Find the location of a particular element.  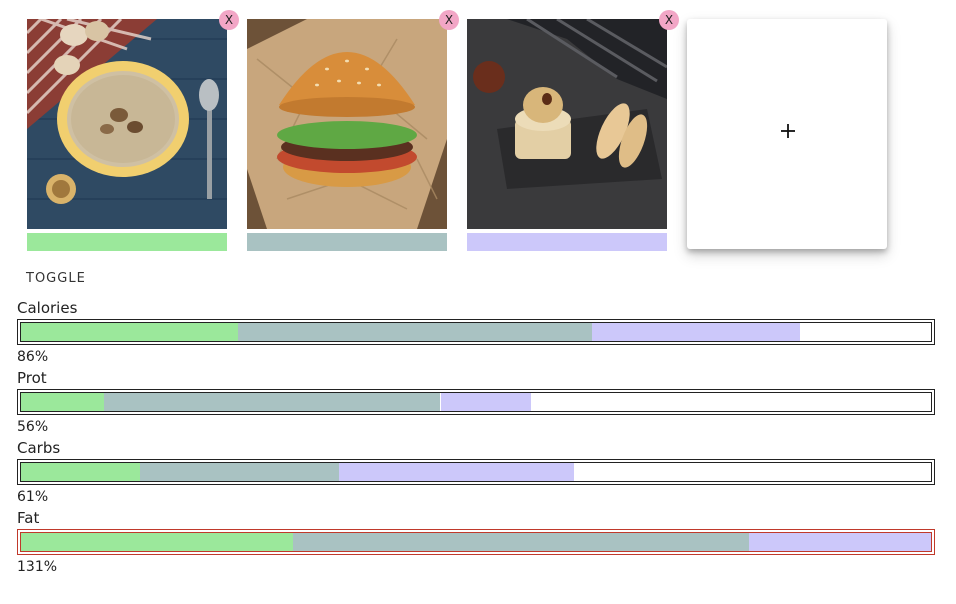

fat-progress-bar is located at coordinates (476, 542).